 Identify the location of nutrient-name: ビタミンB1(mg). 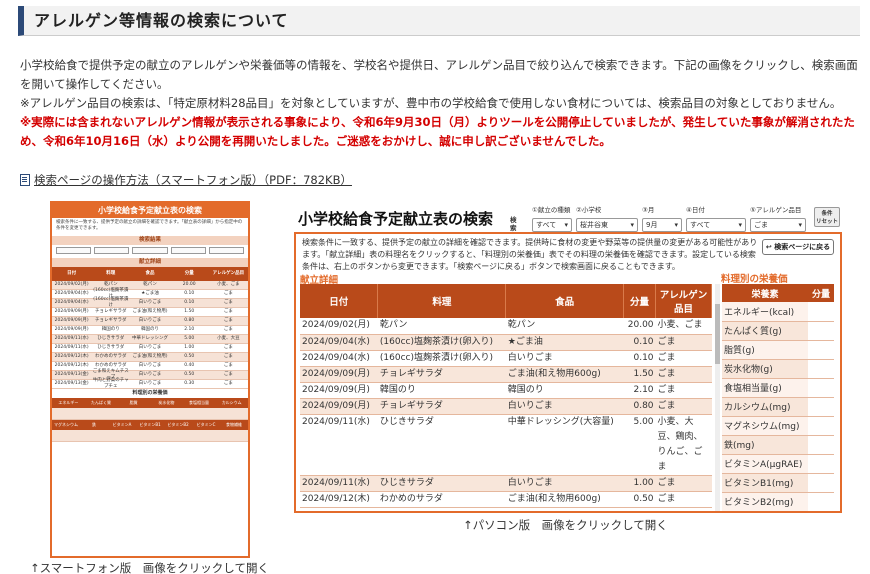
(765, 483).